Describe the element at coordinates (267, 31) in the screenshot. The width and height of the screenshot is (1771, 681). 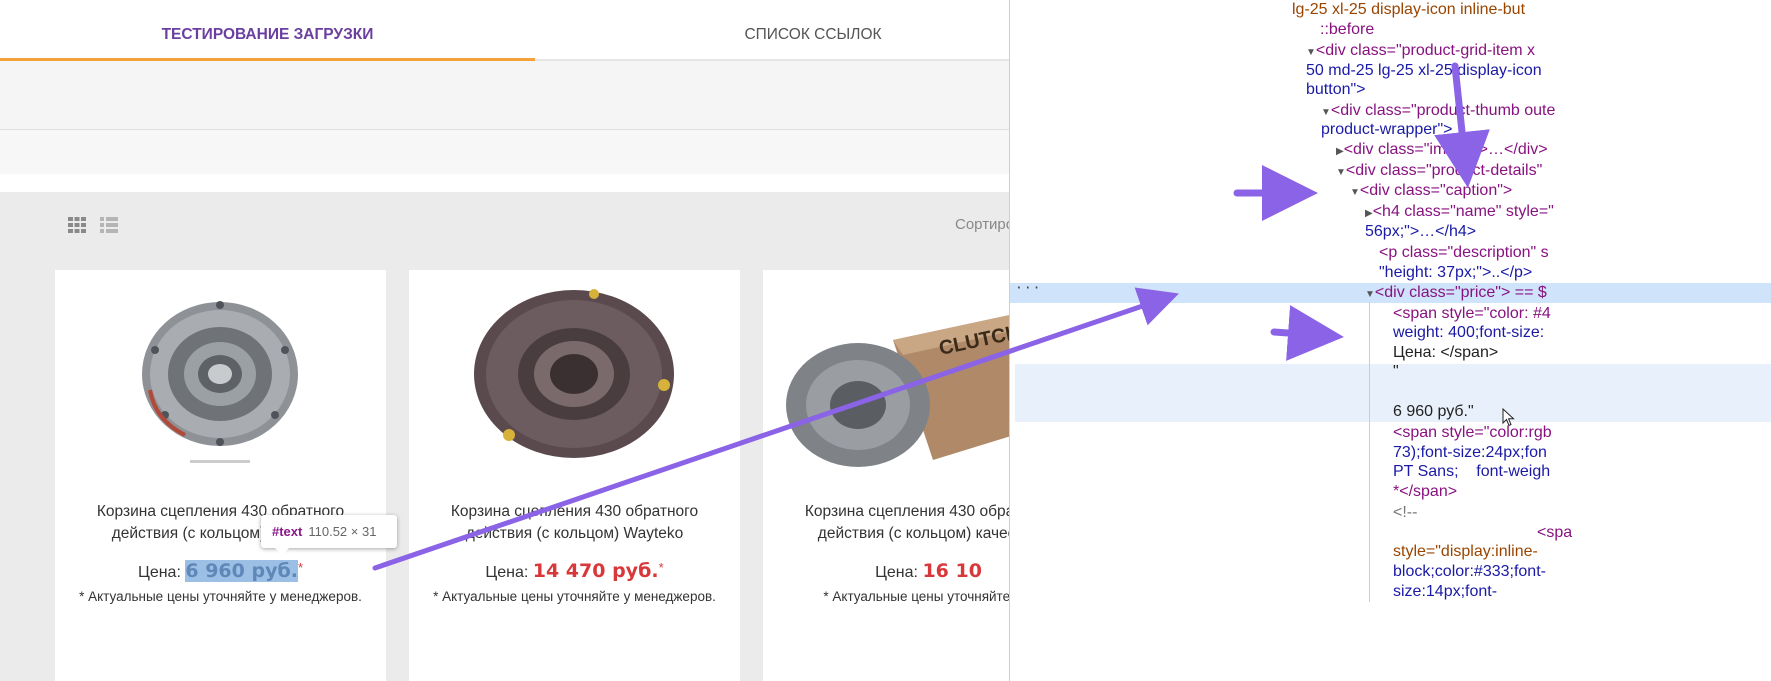
I see `tab-load-testing: ТЕСТИРОВАНИЕ ЗАГРУЗКИ` at that location.